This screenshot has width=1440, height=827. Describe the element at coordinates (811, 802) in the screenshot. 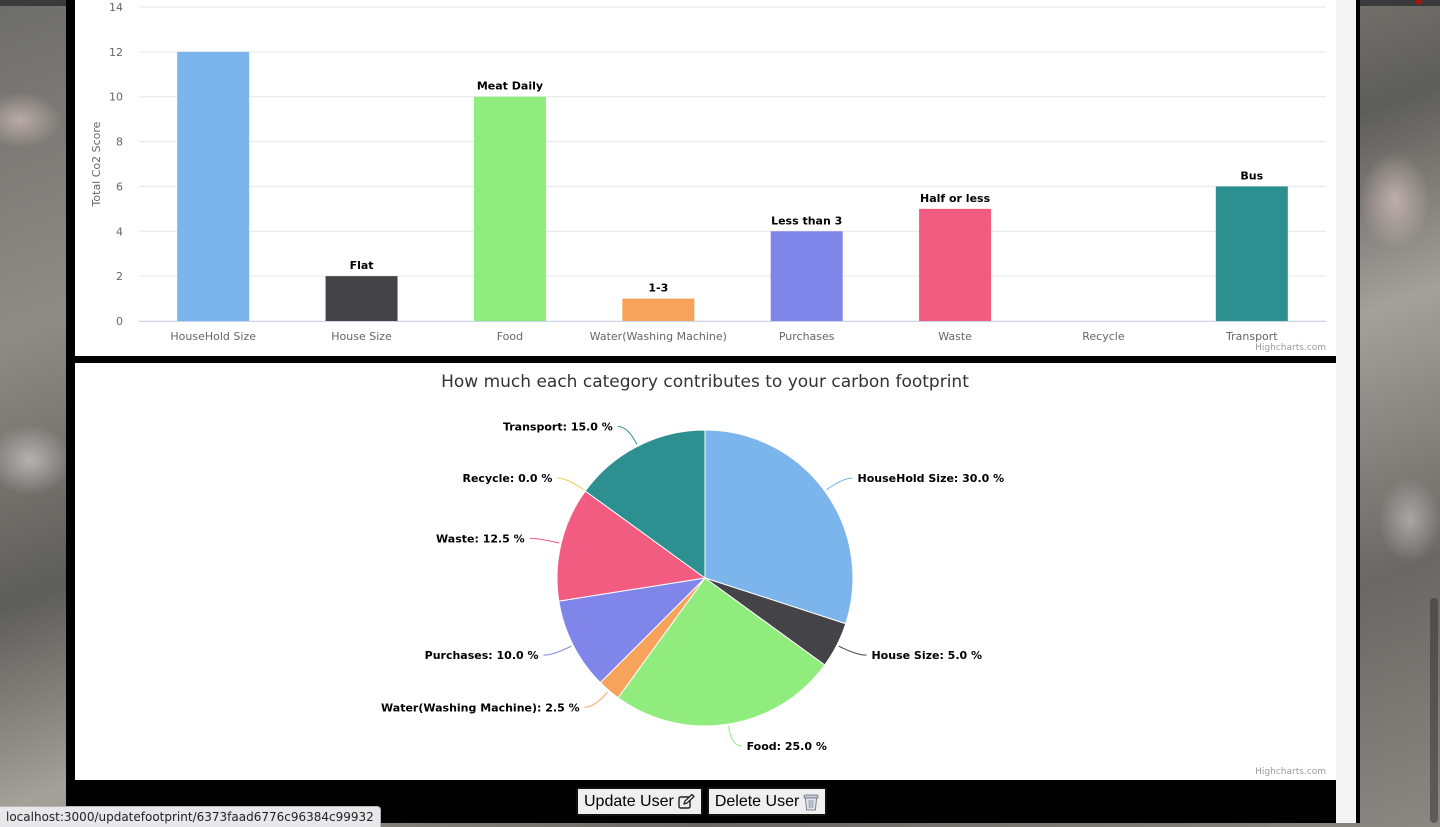

I see `trash-icon` at that location.